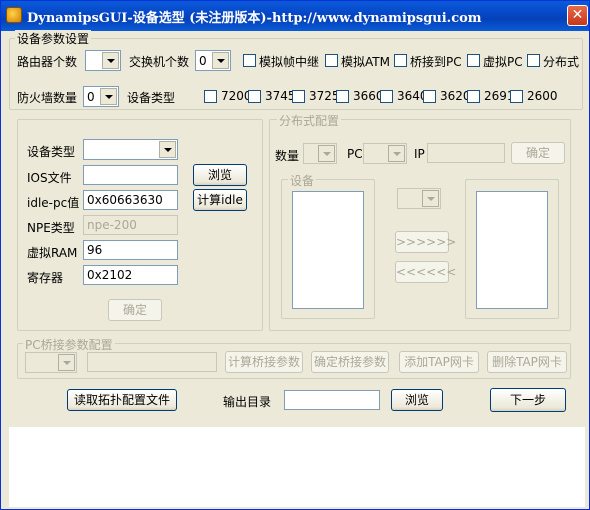  Describe the element at coordinates (417, 400) in the screenshot. I see `output-browse-button: 浏览` at that location.